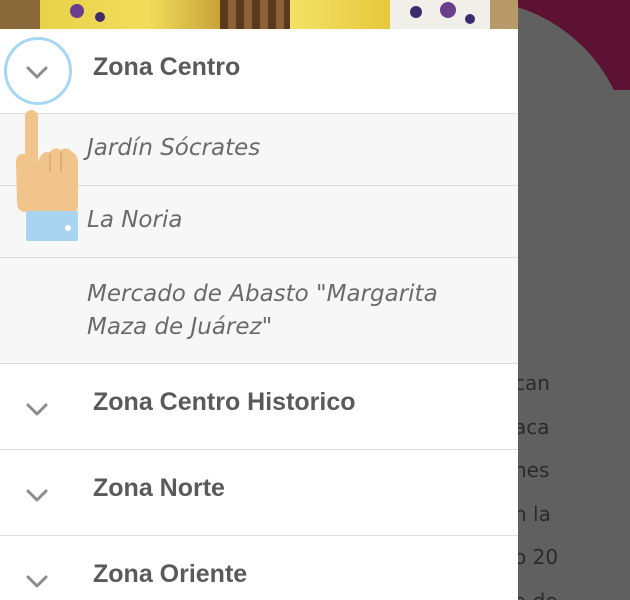  What do you see at coordinates (174, 148) in the screenshot?
I see `list-item-label: Jardín Sócrates` at bounding box center [174, 148].